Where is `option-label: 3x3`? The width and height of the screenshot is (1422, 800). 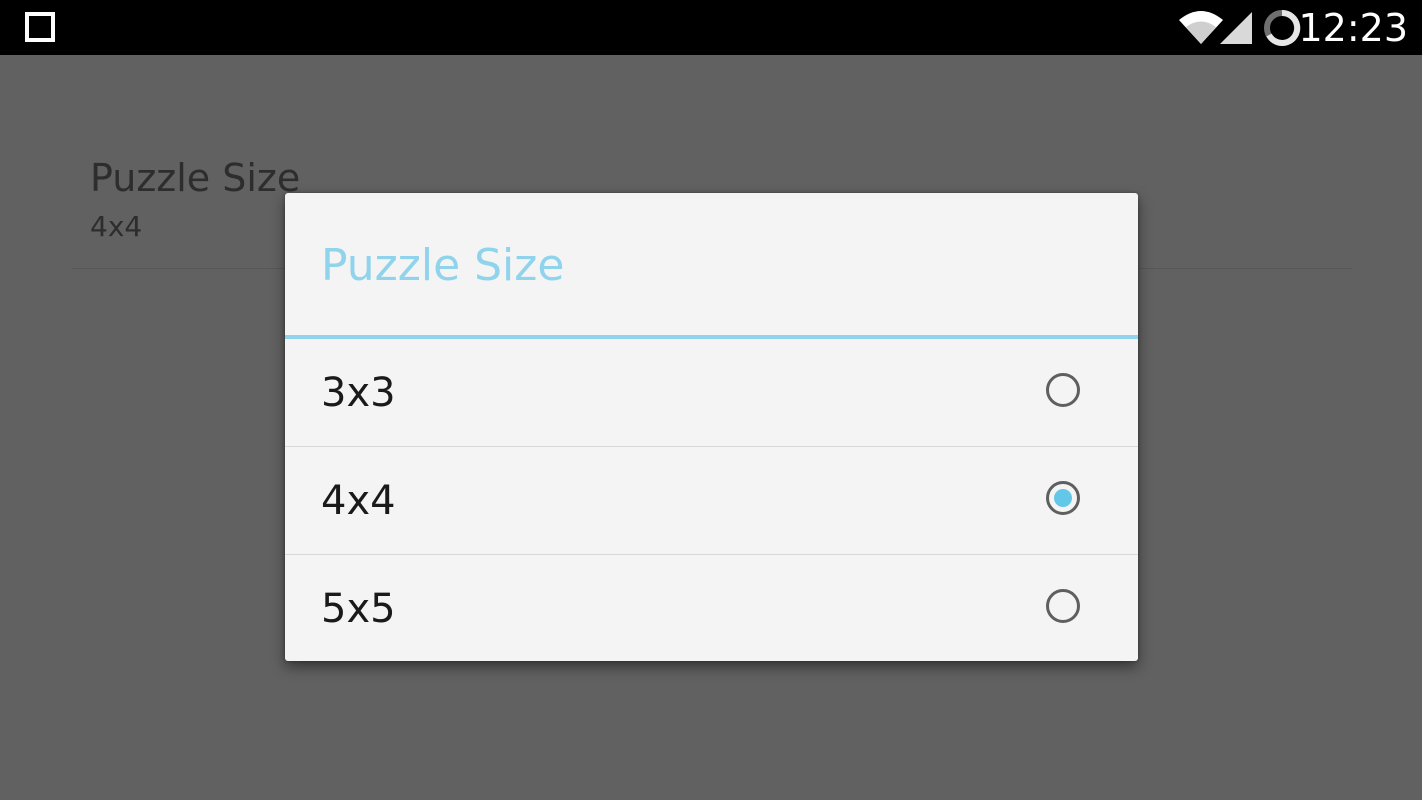
option-label: 3x3 is located at coordinates (358, 393).